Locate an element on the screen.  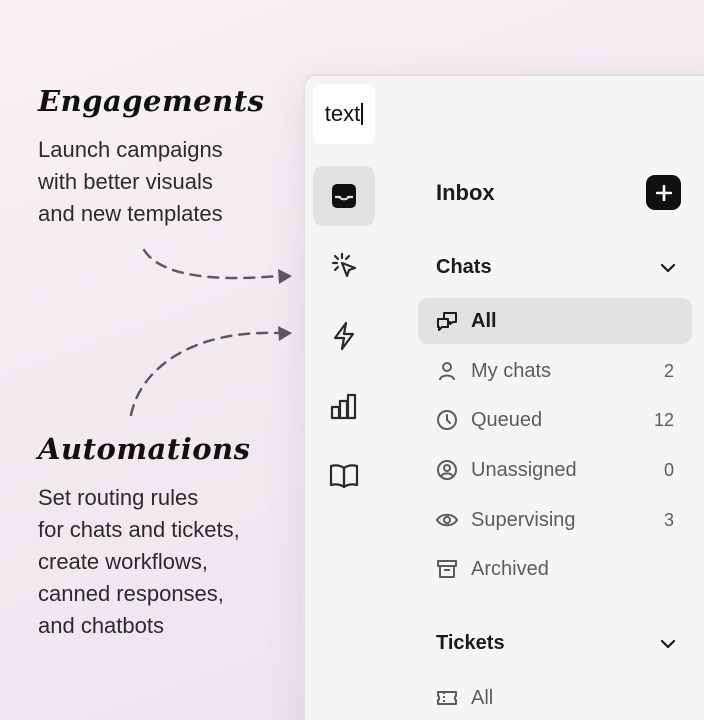
tickets-section-header: Tickets is located at coordinates (556, 643).